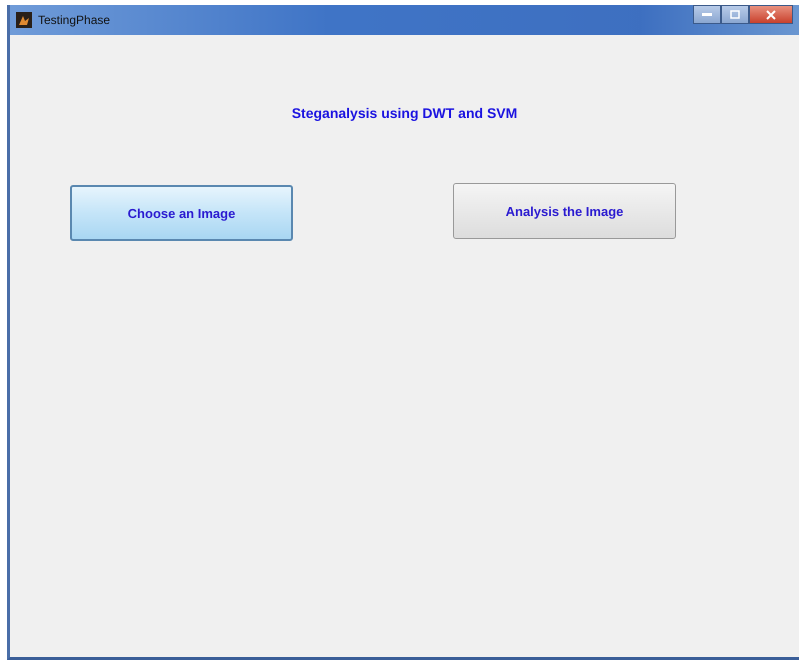  What do you see at coordinates (181, 213) in the screenshot?
I see `action-button: Choose an Image` at bounding box center [181, 213].